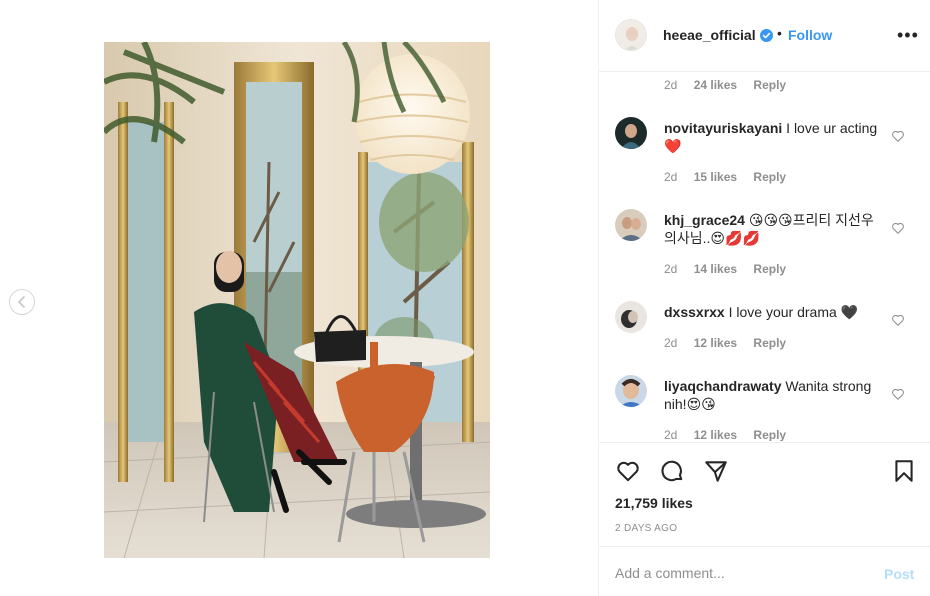 This screenshot has width=930, height=596. What do you see at coordinates (810, 35) in the screenshot?
I see `follow-button: Follow` at bounding box center [810, 35].